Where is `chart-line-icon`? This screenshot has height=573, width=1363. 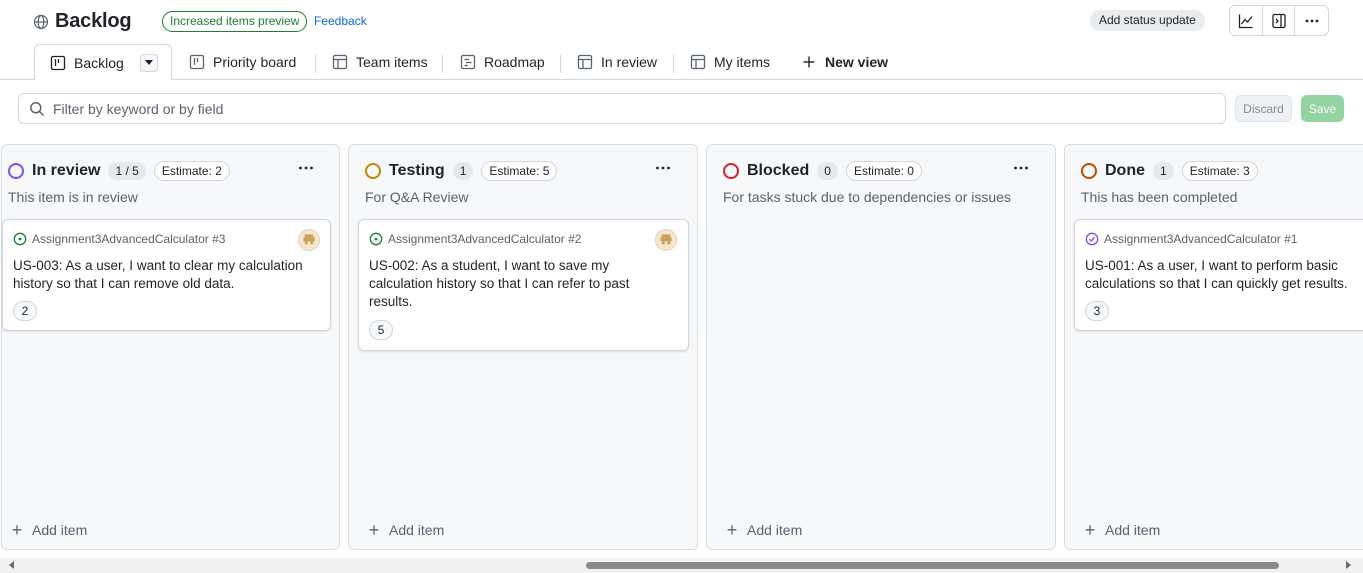
chart-line-icon is located at coordinates (1245, 21).